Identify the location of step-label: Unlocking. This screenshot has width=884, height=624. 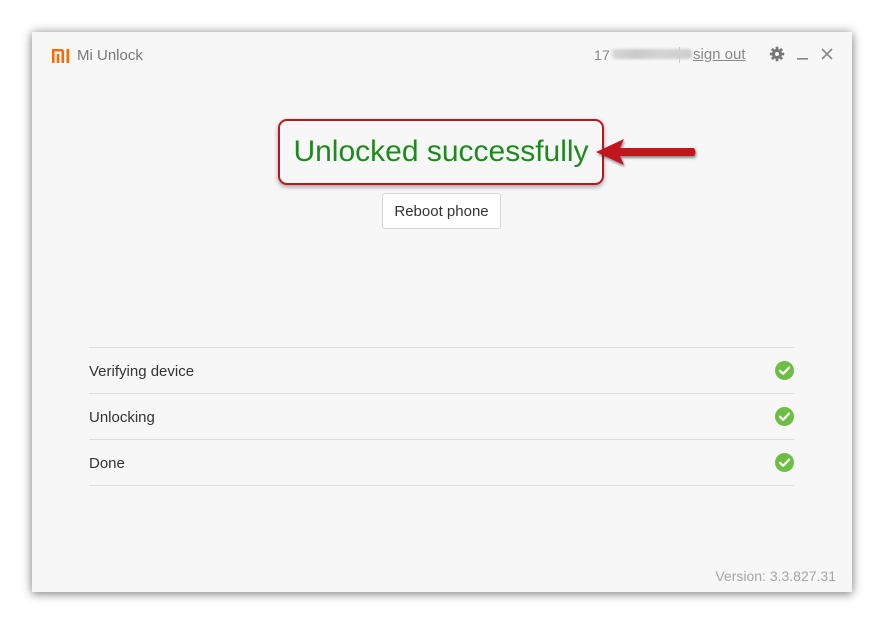
(122, 417).